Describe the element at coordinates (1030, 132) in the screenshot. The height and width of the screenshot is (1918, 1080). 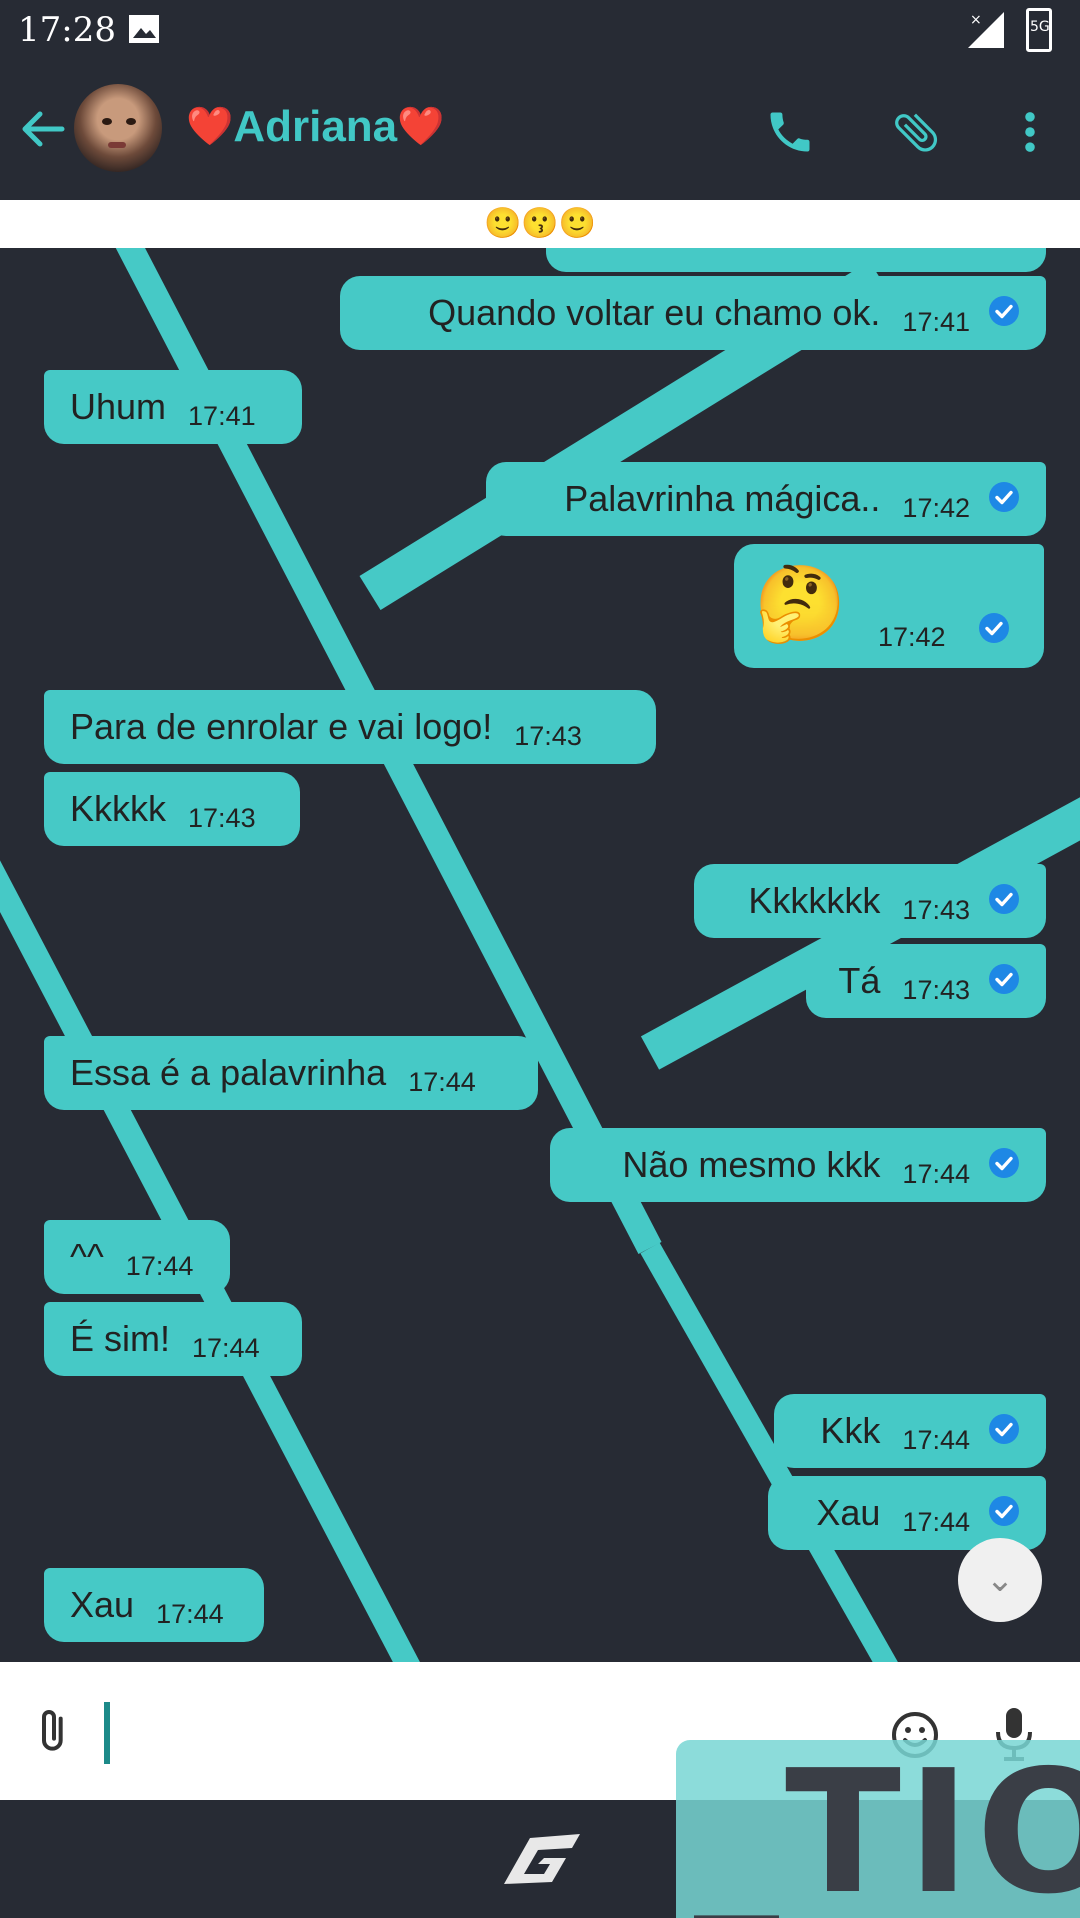
I see `more-vertical-icon` at that location.